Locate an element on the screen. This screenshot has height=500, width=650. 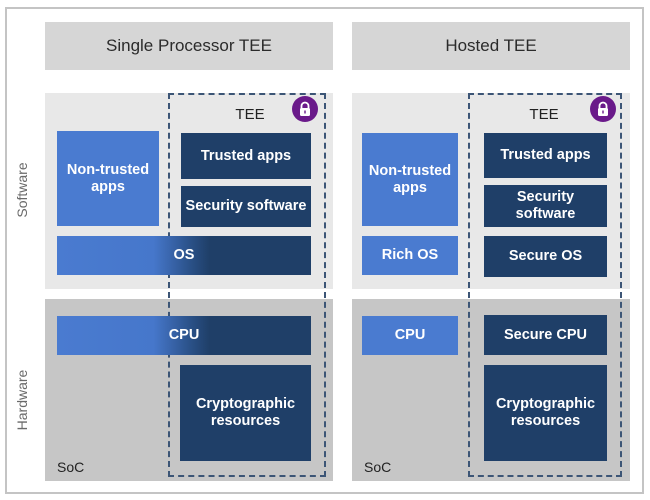
software-label: Software is located at coordinates (22, 190).